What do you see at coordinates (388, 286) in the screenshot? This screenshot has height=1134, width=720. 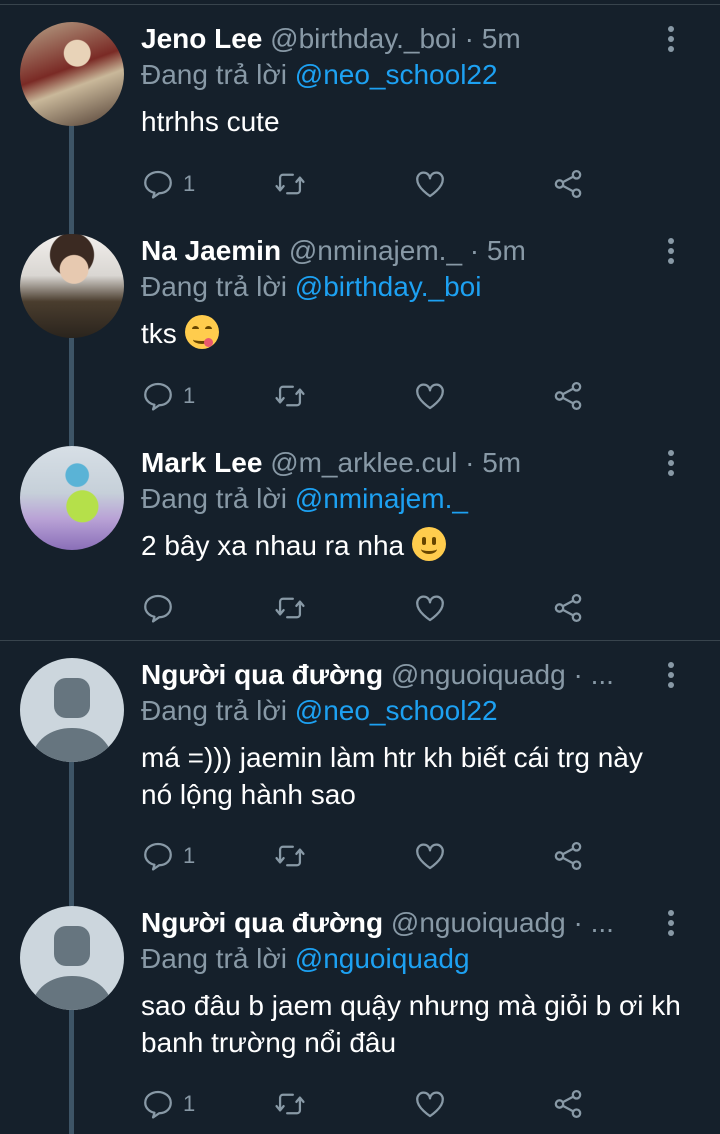 I see `mention-link: @birthday._boi` at bounding box center [388, 286].